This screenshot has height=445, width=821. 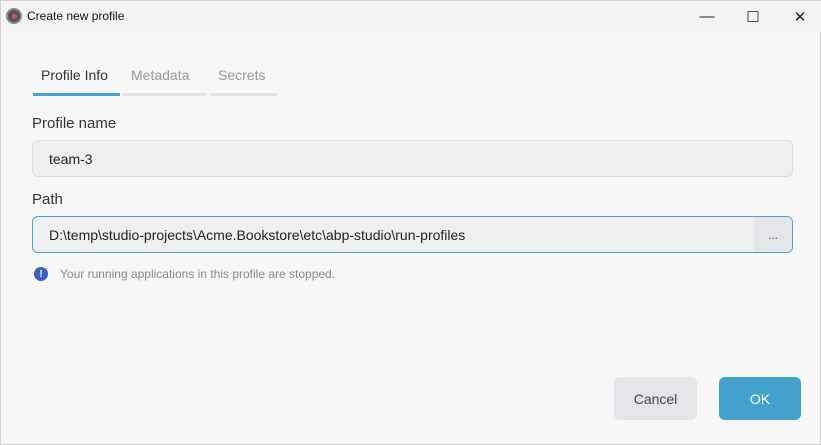 I want to click on info-icon: !, so click(x=41, y=274).